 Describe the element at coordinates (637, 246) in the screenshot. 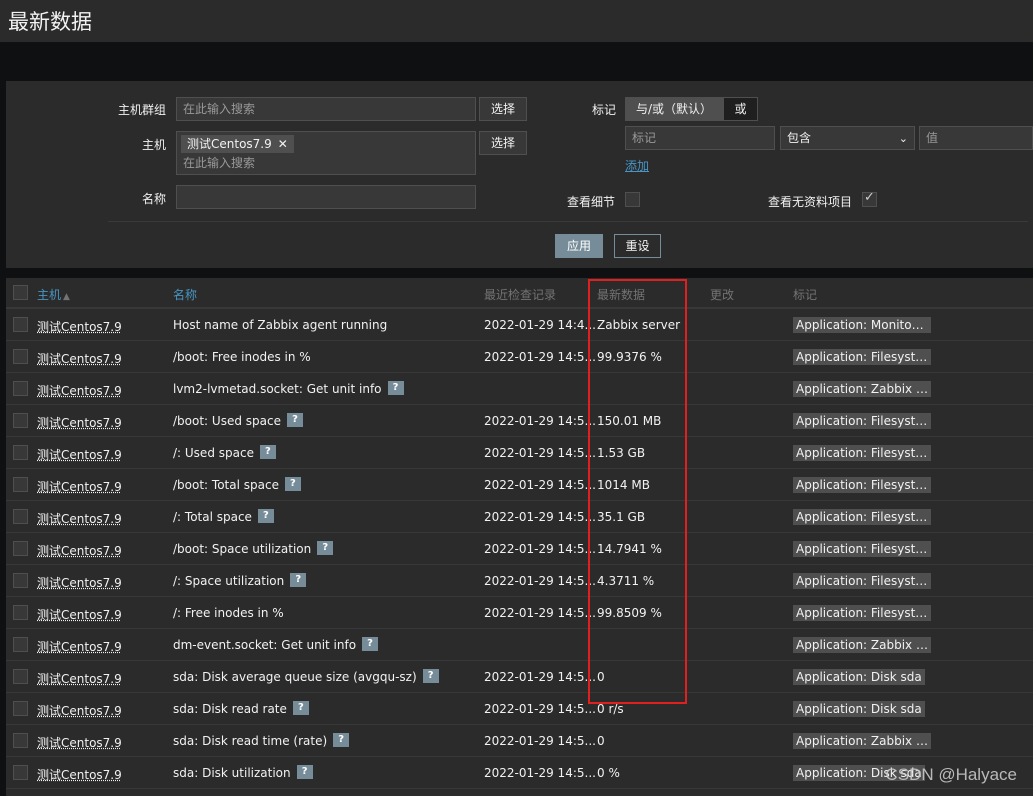

I see `reset-button: 重设` at that location.